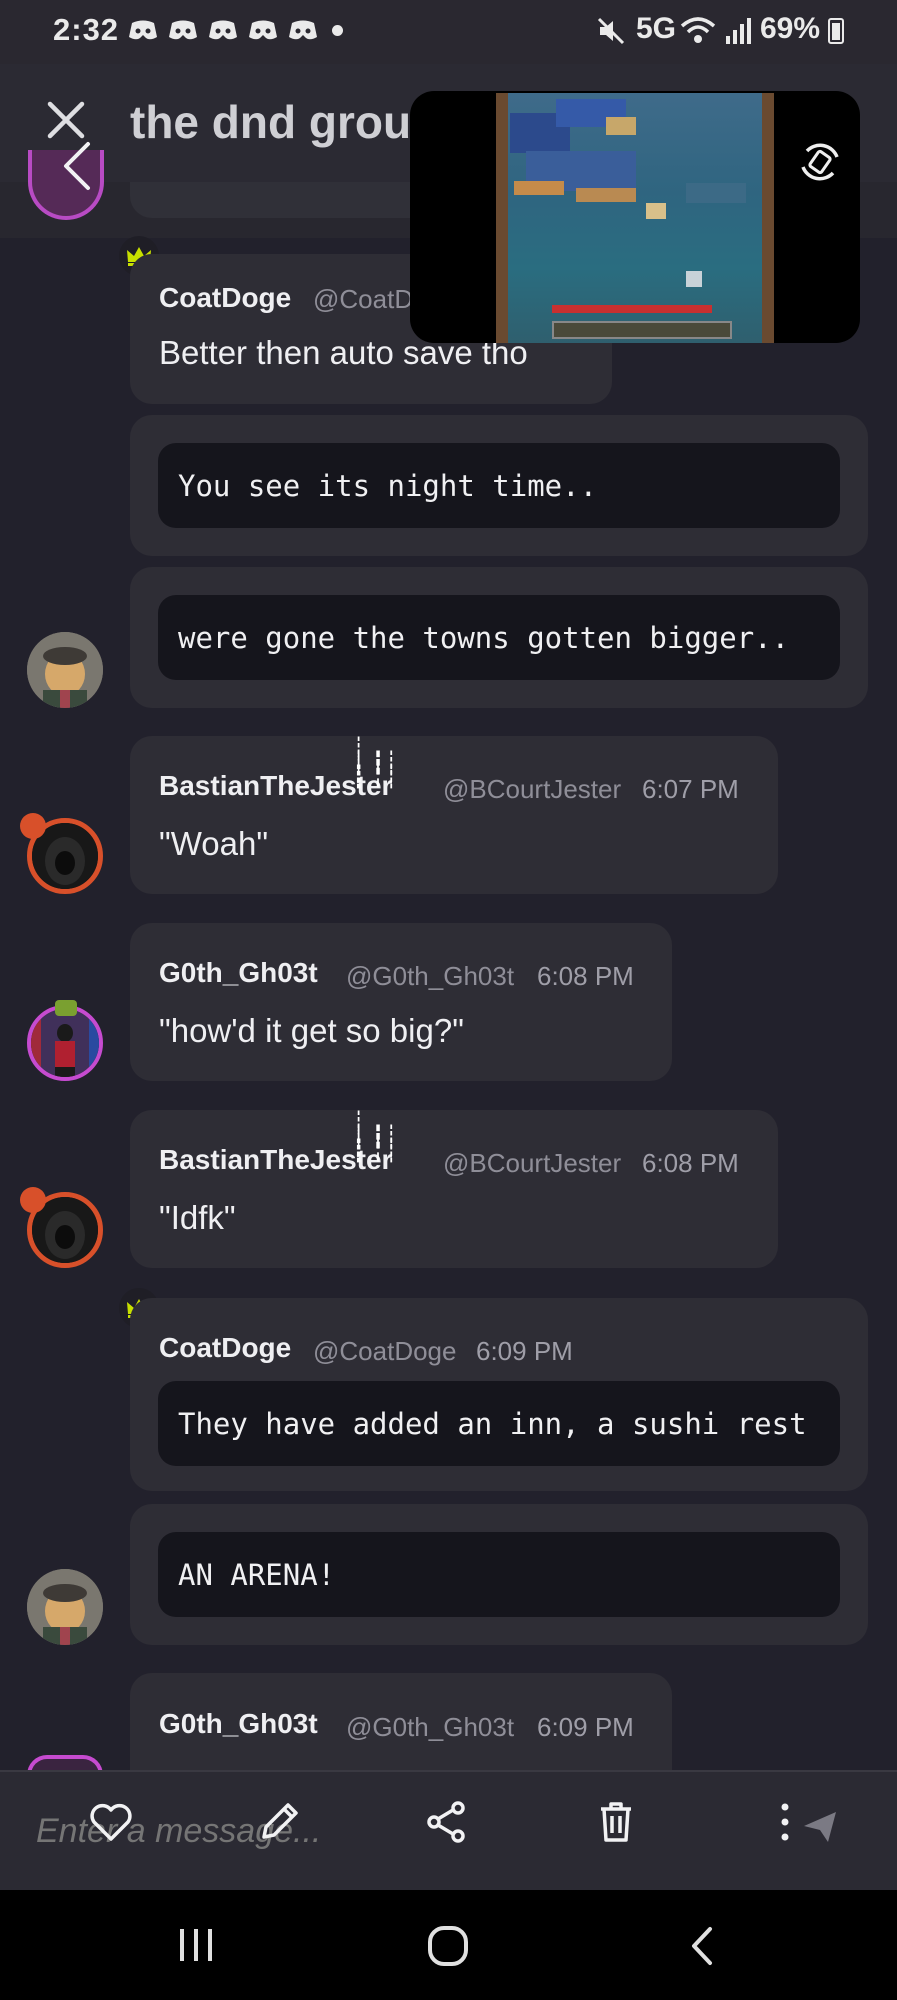 Image resolution: width=897 pixels, height=2000 pixels. What do you see at coordinates (785, 1822) in the screenshot?
I see `more-vertical-icon` at bounding box center [785, 1822].